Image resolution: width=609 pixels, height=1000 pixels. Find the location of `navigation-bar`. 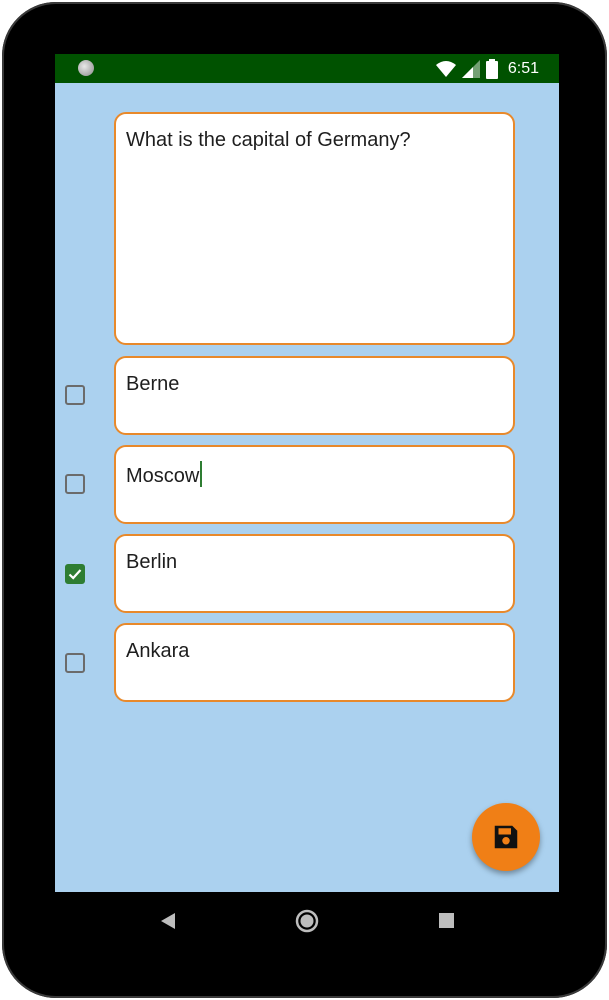

navigation-bar is located at coordinates (307, 922).